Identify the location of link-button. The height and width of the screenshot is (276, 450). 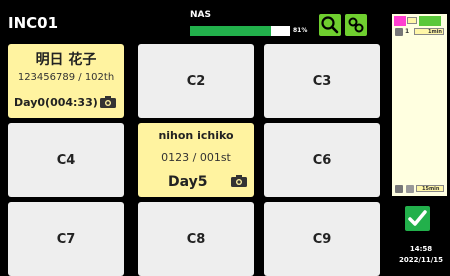
(356, 25).